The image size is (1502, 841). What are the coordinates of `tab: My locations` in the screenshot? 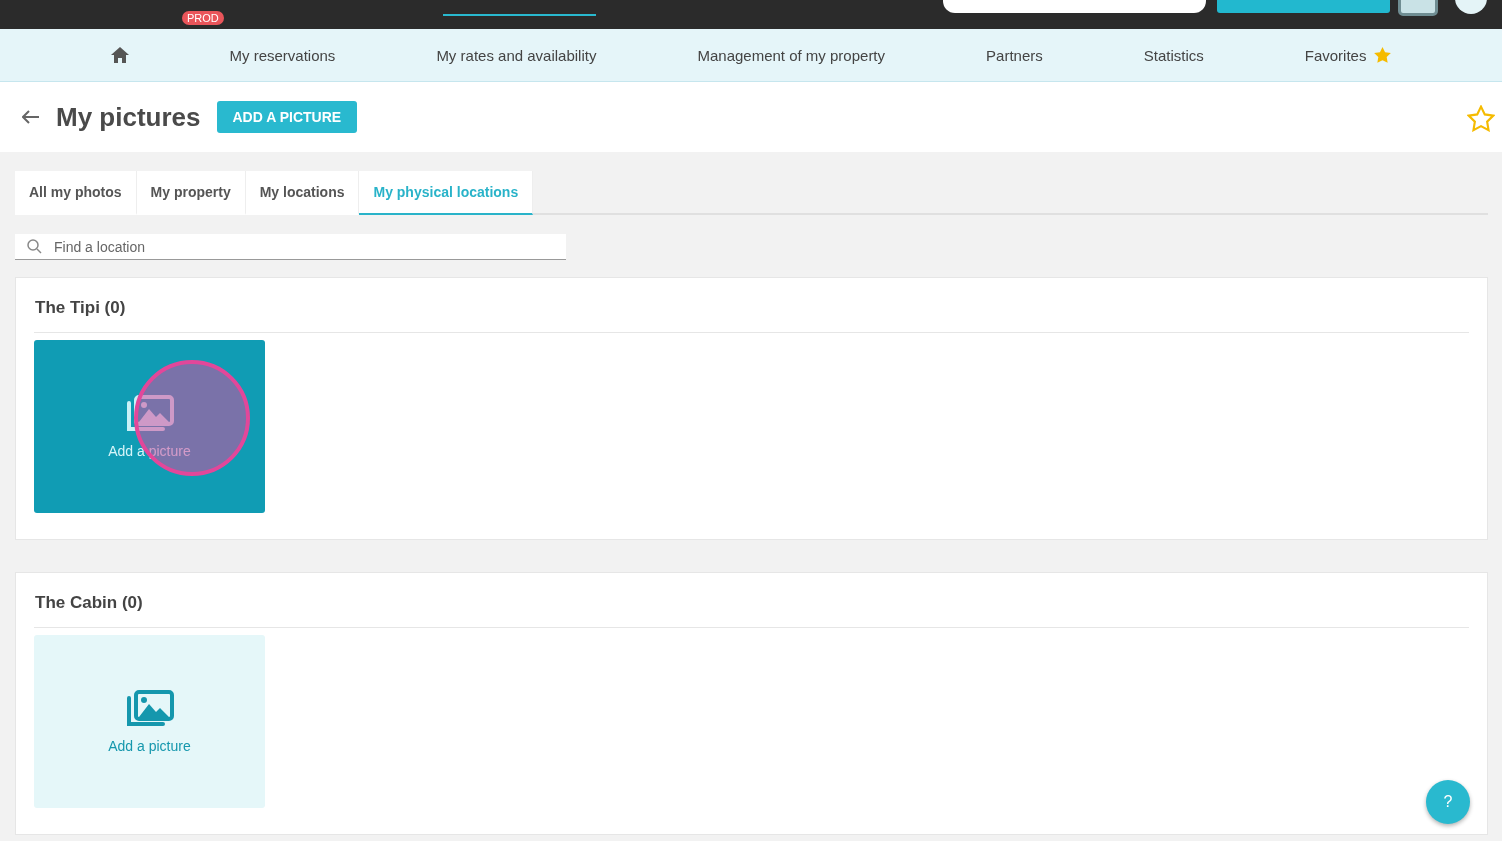 It's located at (302, 193).